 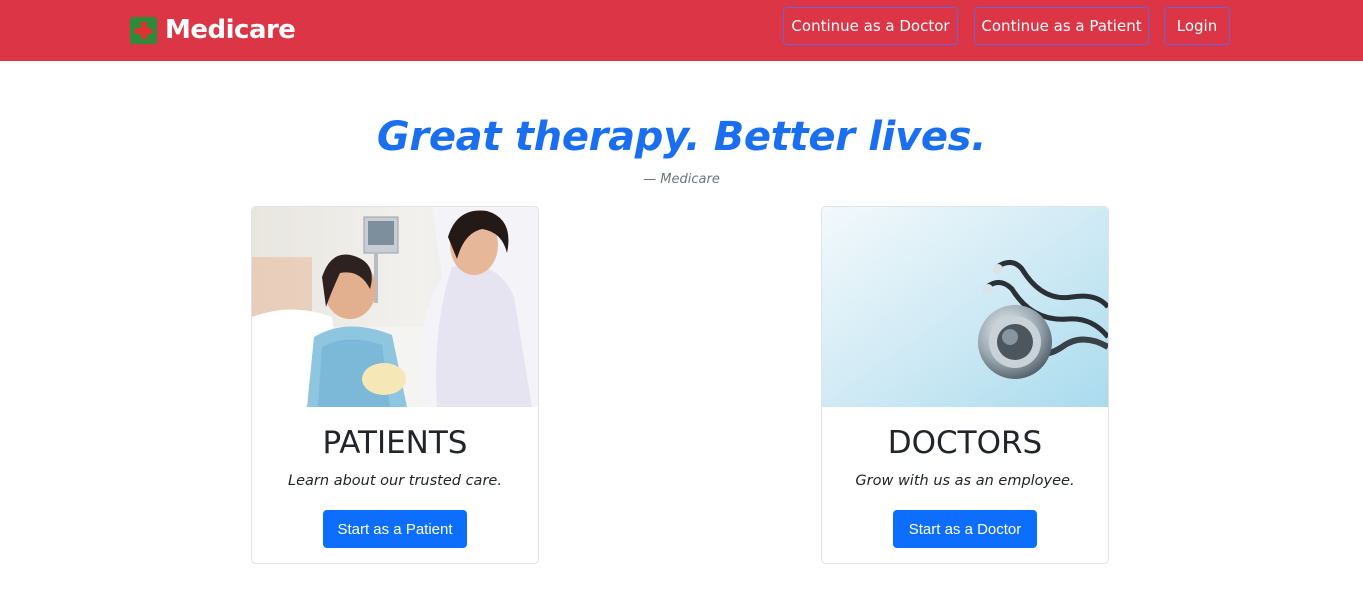 I want to click on continue-as-doctor-button: Continue as a Doctor, so click(x=870, y=26).